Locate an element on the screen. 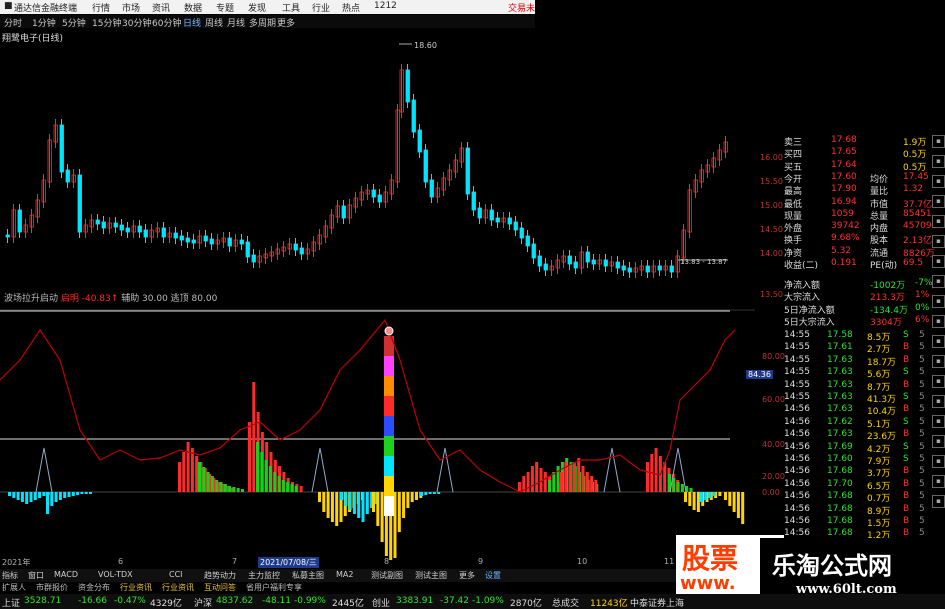  menu-item-discover: 发现 is located at coordinates (257, 7).